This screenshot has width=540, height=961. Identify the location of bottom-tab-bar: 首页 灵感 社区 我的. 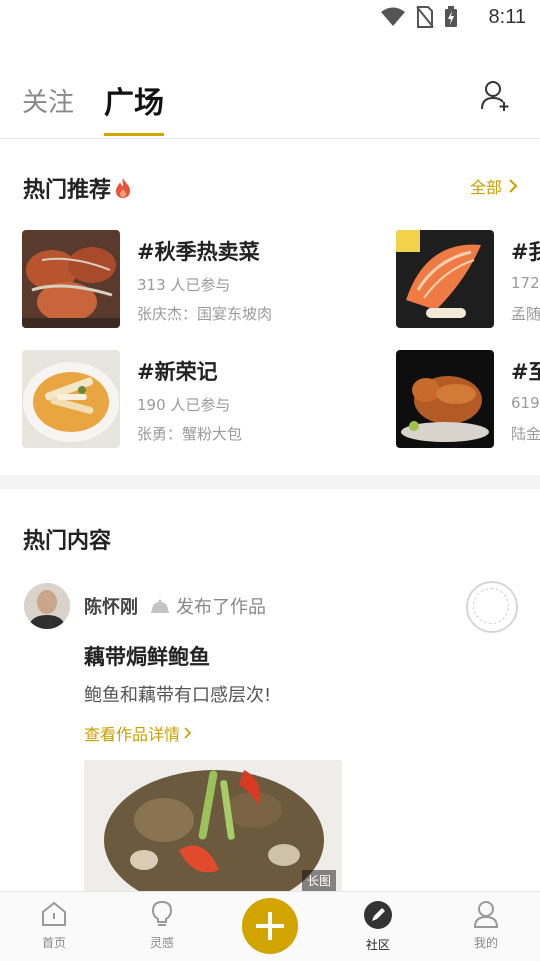
(270, 926).